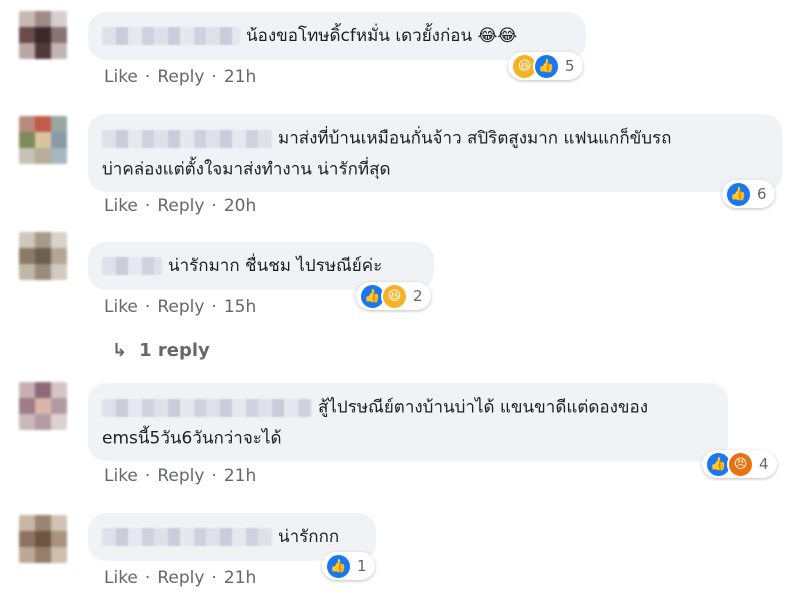  I want to click on comment-text: น่ารักกก, so click(309, 537).